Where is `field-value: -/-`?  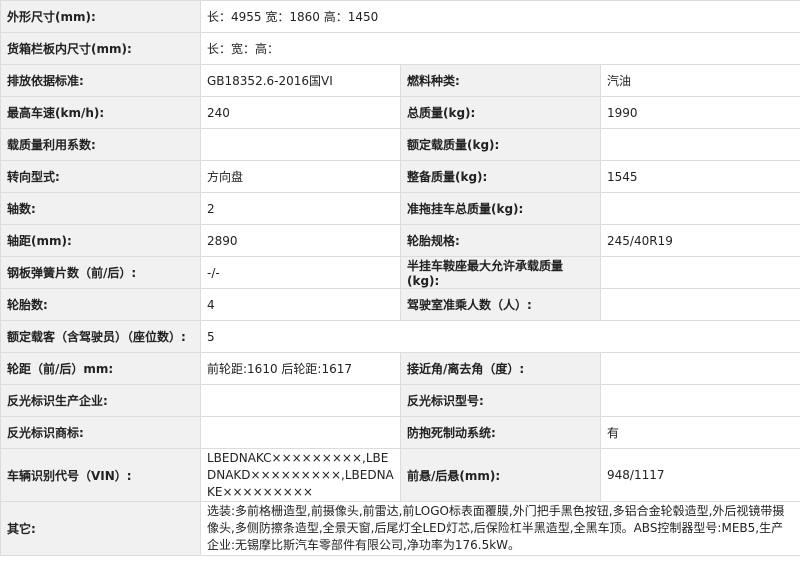
field-value: -/- is located at coordinates (300, 272).